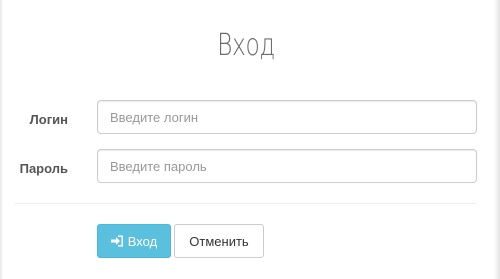 This screenshot has height=279, width=500. I want to click on cancel-button: Отменить, so click(219, 241).